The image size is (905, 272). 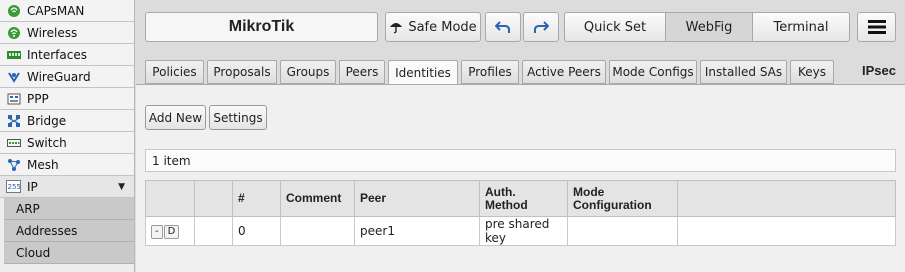 I want to click on sidebar-item-capsman: CAPsMAN, so click(x=67, y=11).